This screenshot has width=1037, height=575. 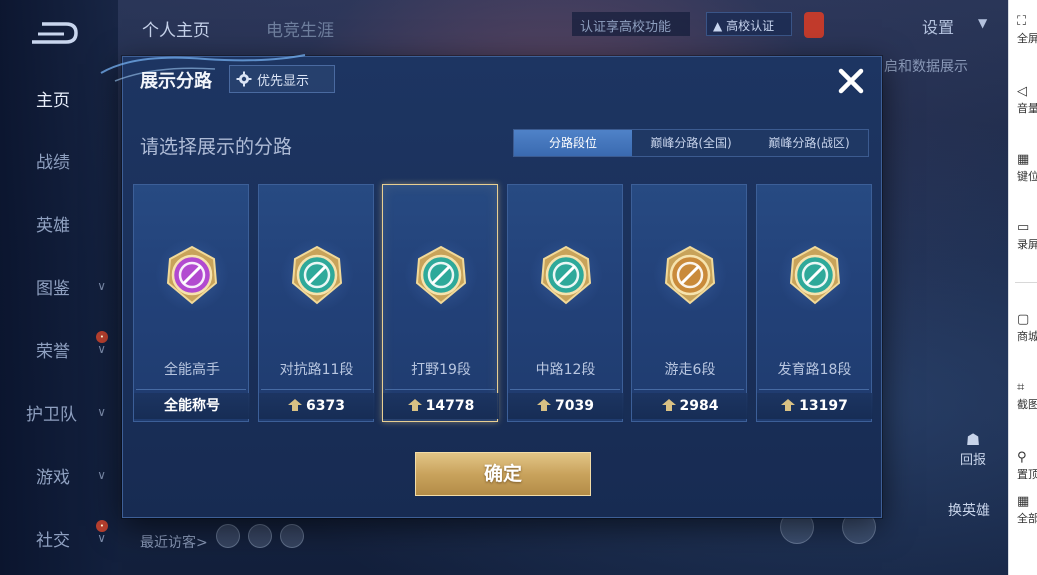 I want to click on lane-card: 打野19段 14778, so click(x=440, y=303).